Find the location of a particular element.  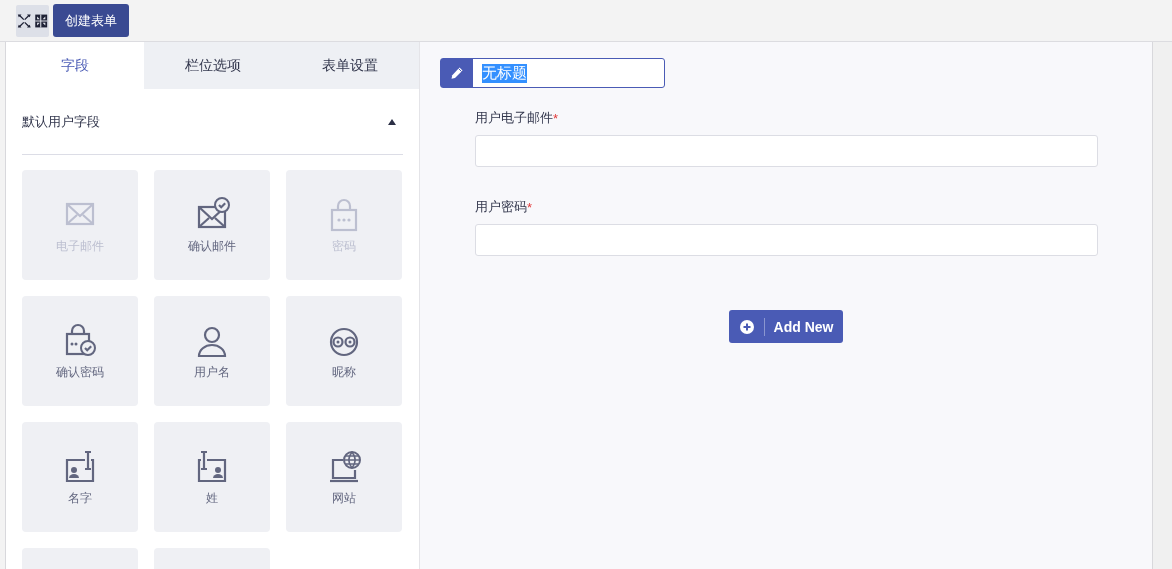

field-tile: 确认邮件 is located at coordinates (212, 225).